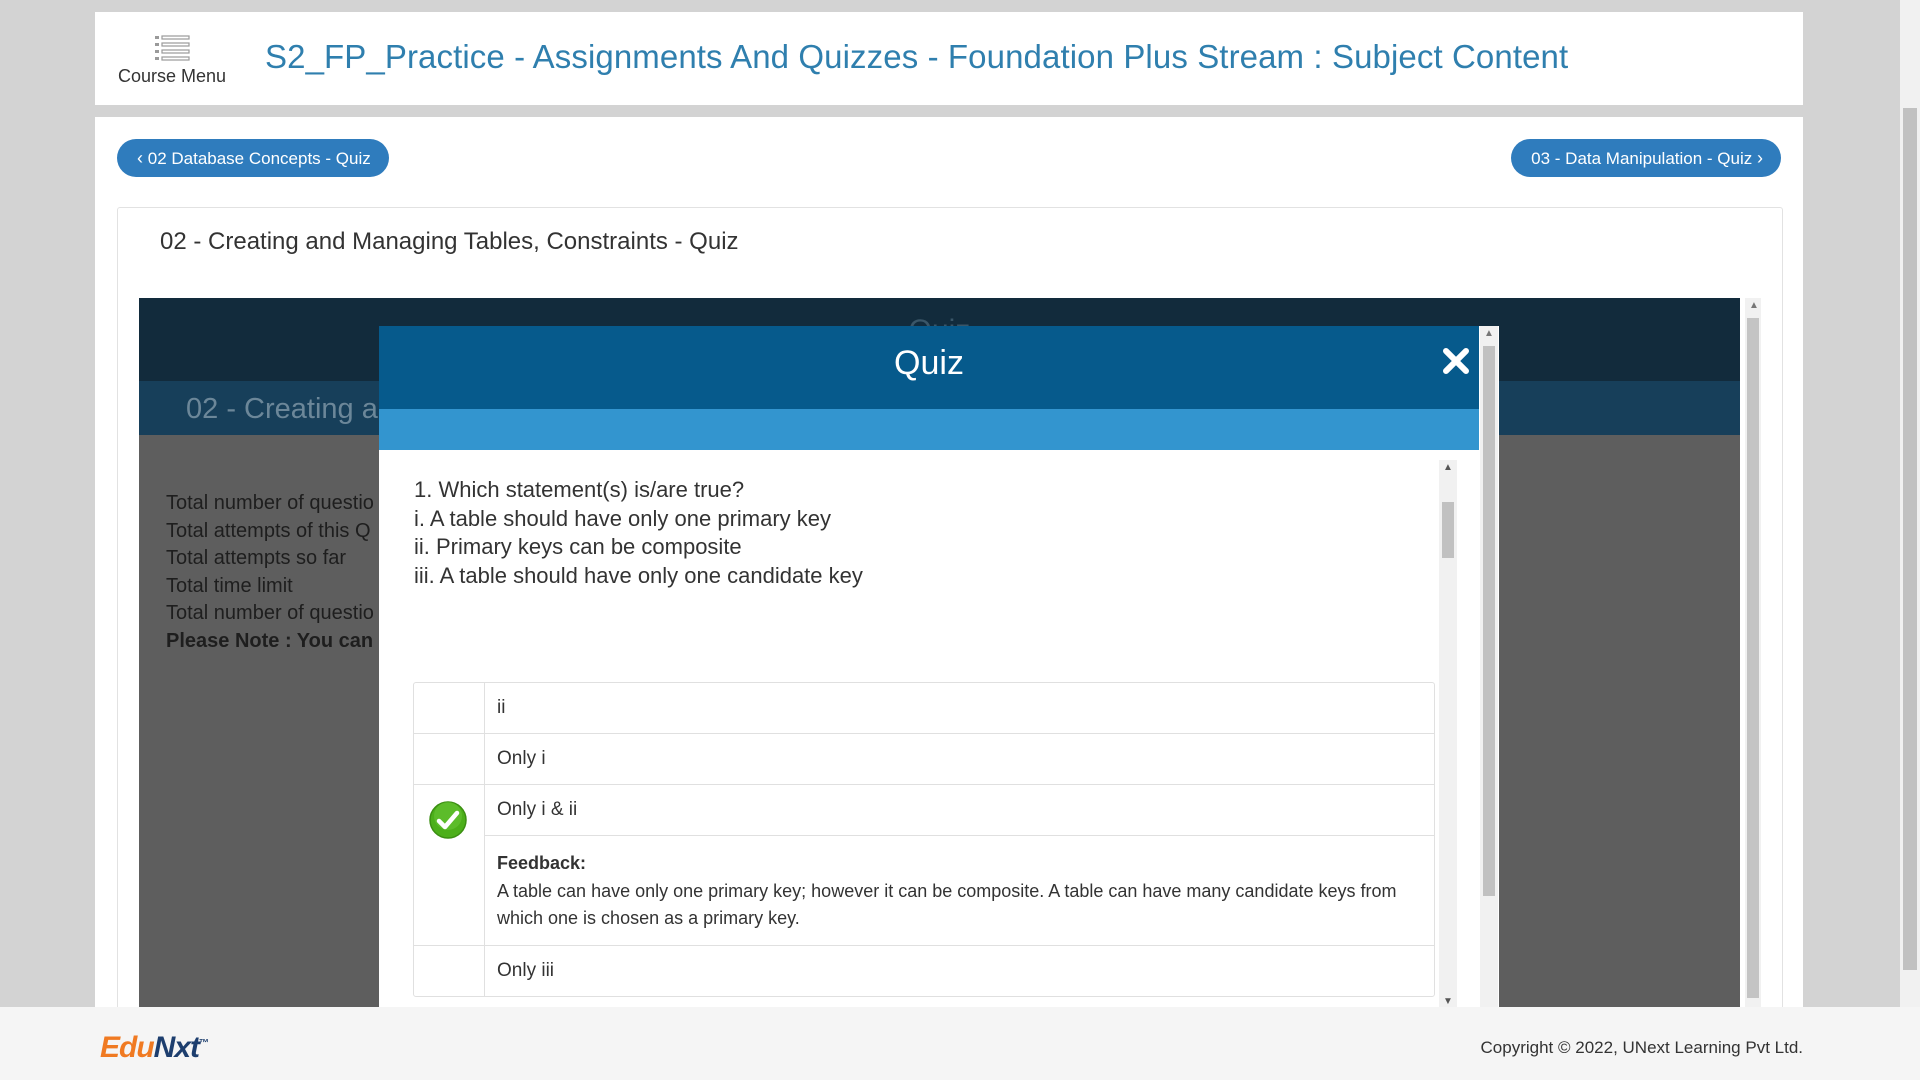 This screenshot has height=1080, width=1920. What do you see at coordinates (1456, 361) in the screenshot?
I see `close-icon` at bounding box center [1456, 361].